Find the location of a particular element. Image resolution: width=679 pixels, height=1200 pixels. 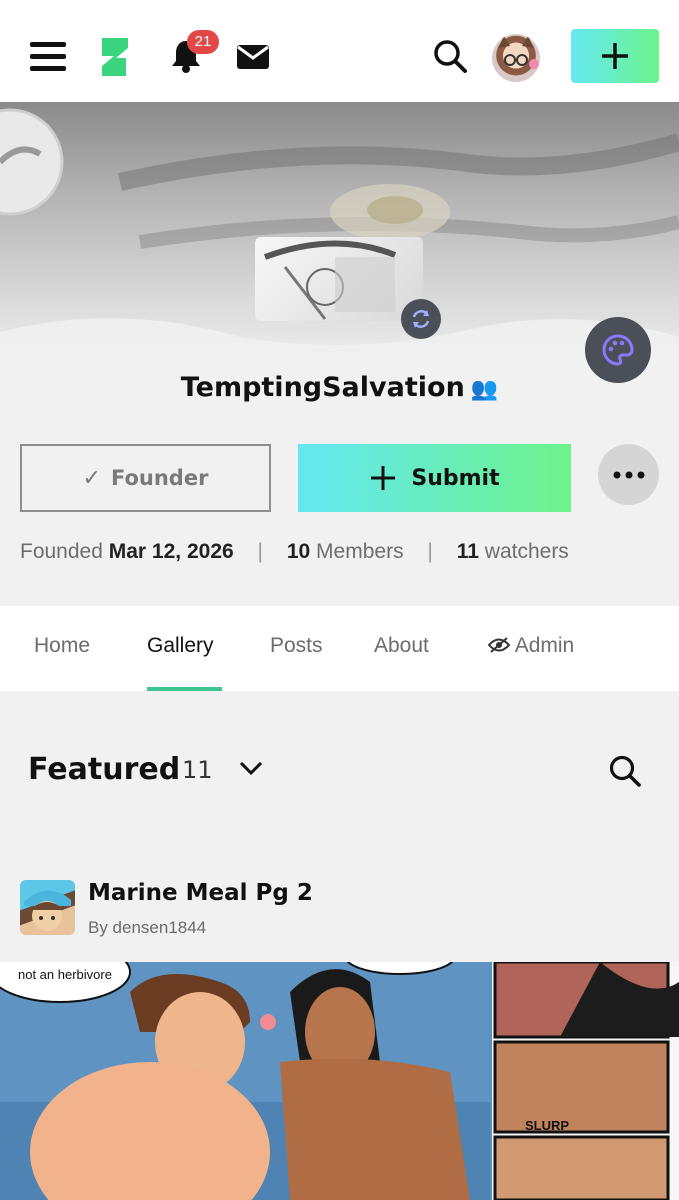

group-icon is located at coordinates (339, 279).